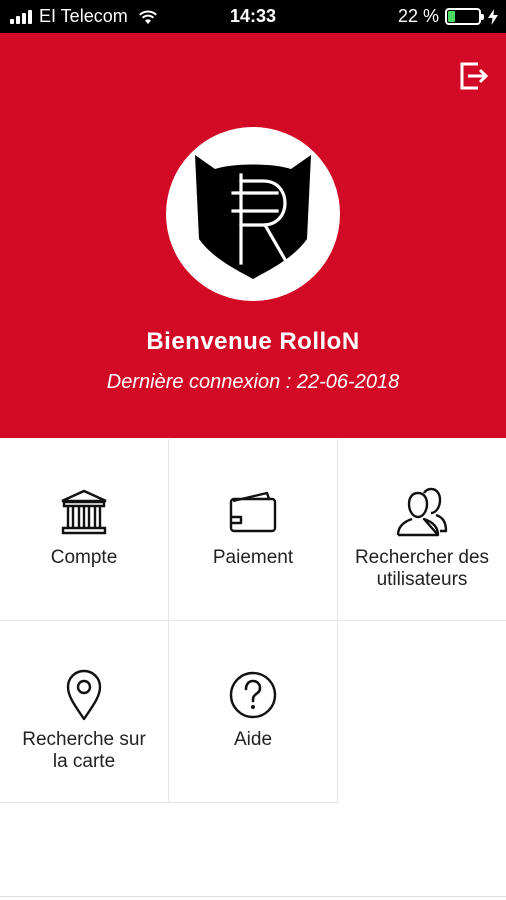 This screenshot has height=900, width=506. What do you see at coordinates (253, 739) in the screenshot?
I see `menu-tile-label: Aide` at bounding box center [253, 739].